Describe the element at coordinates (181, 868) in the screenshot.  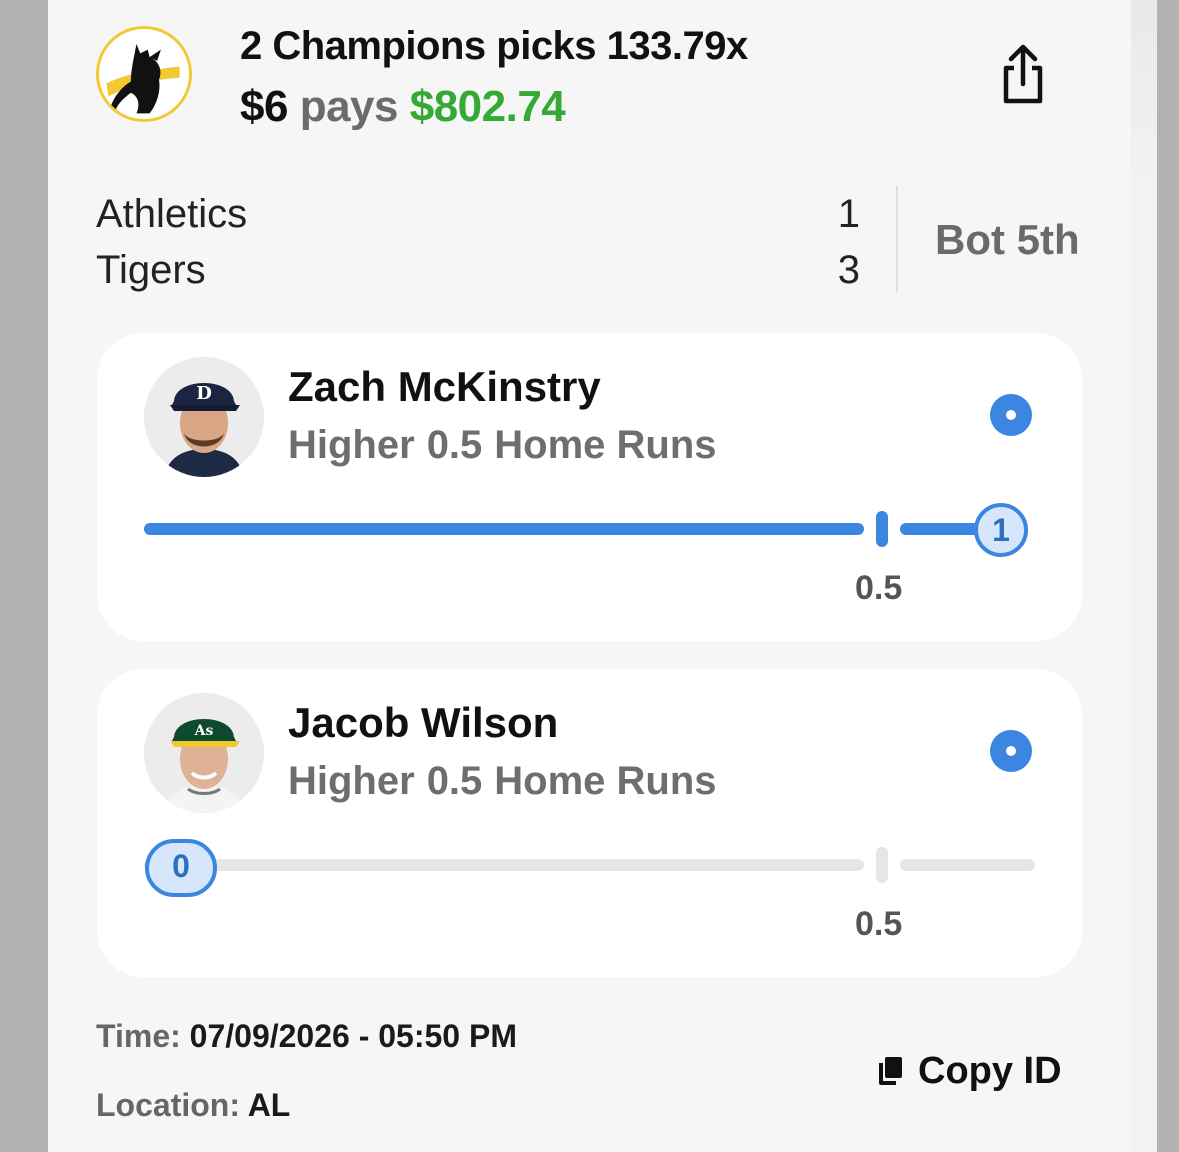
I see `progress-knob: 0` at that location.